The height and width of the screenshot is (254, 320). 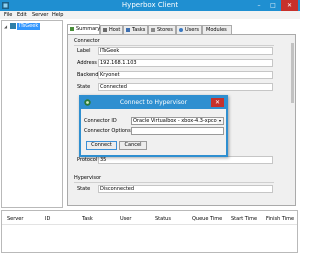 I want to click on tree-node-label: ITsGeek, so click(x=29, y=26).